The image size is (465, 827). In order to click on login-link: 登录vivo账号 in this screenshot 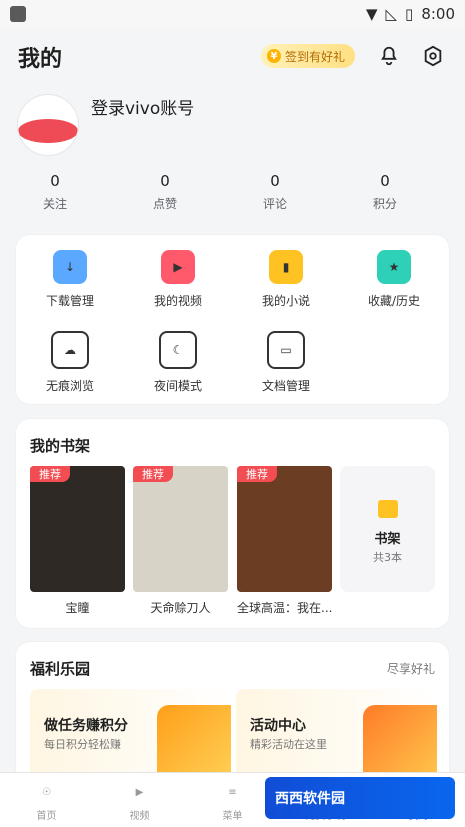, I will do `click(142, 106)`.